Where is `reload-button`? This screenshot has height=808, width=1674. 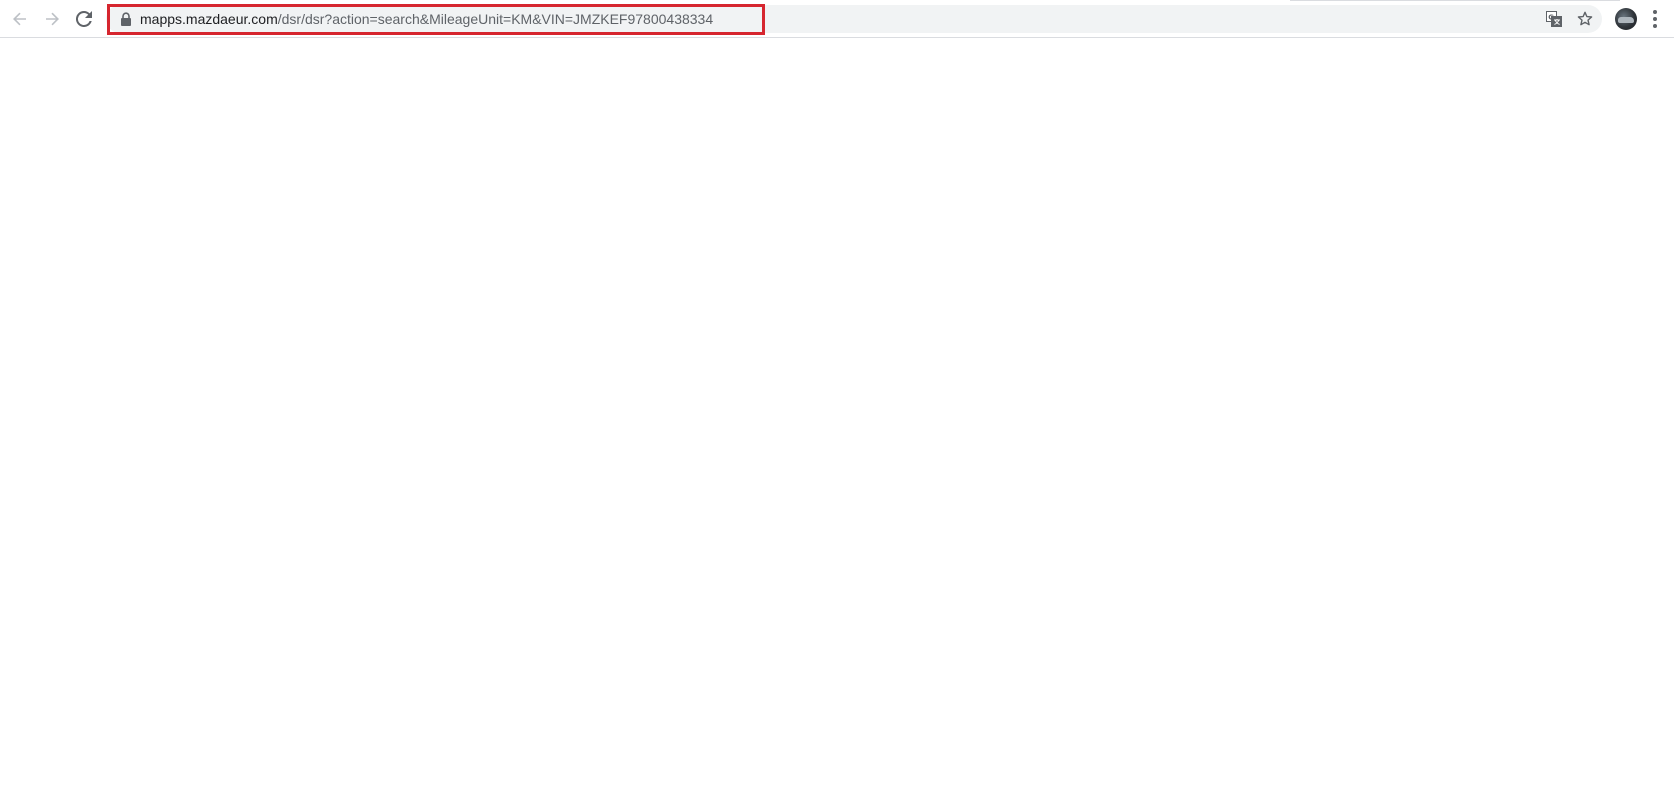 reload-button is located at coordinates (84, 19).